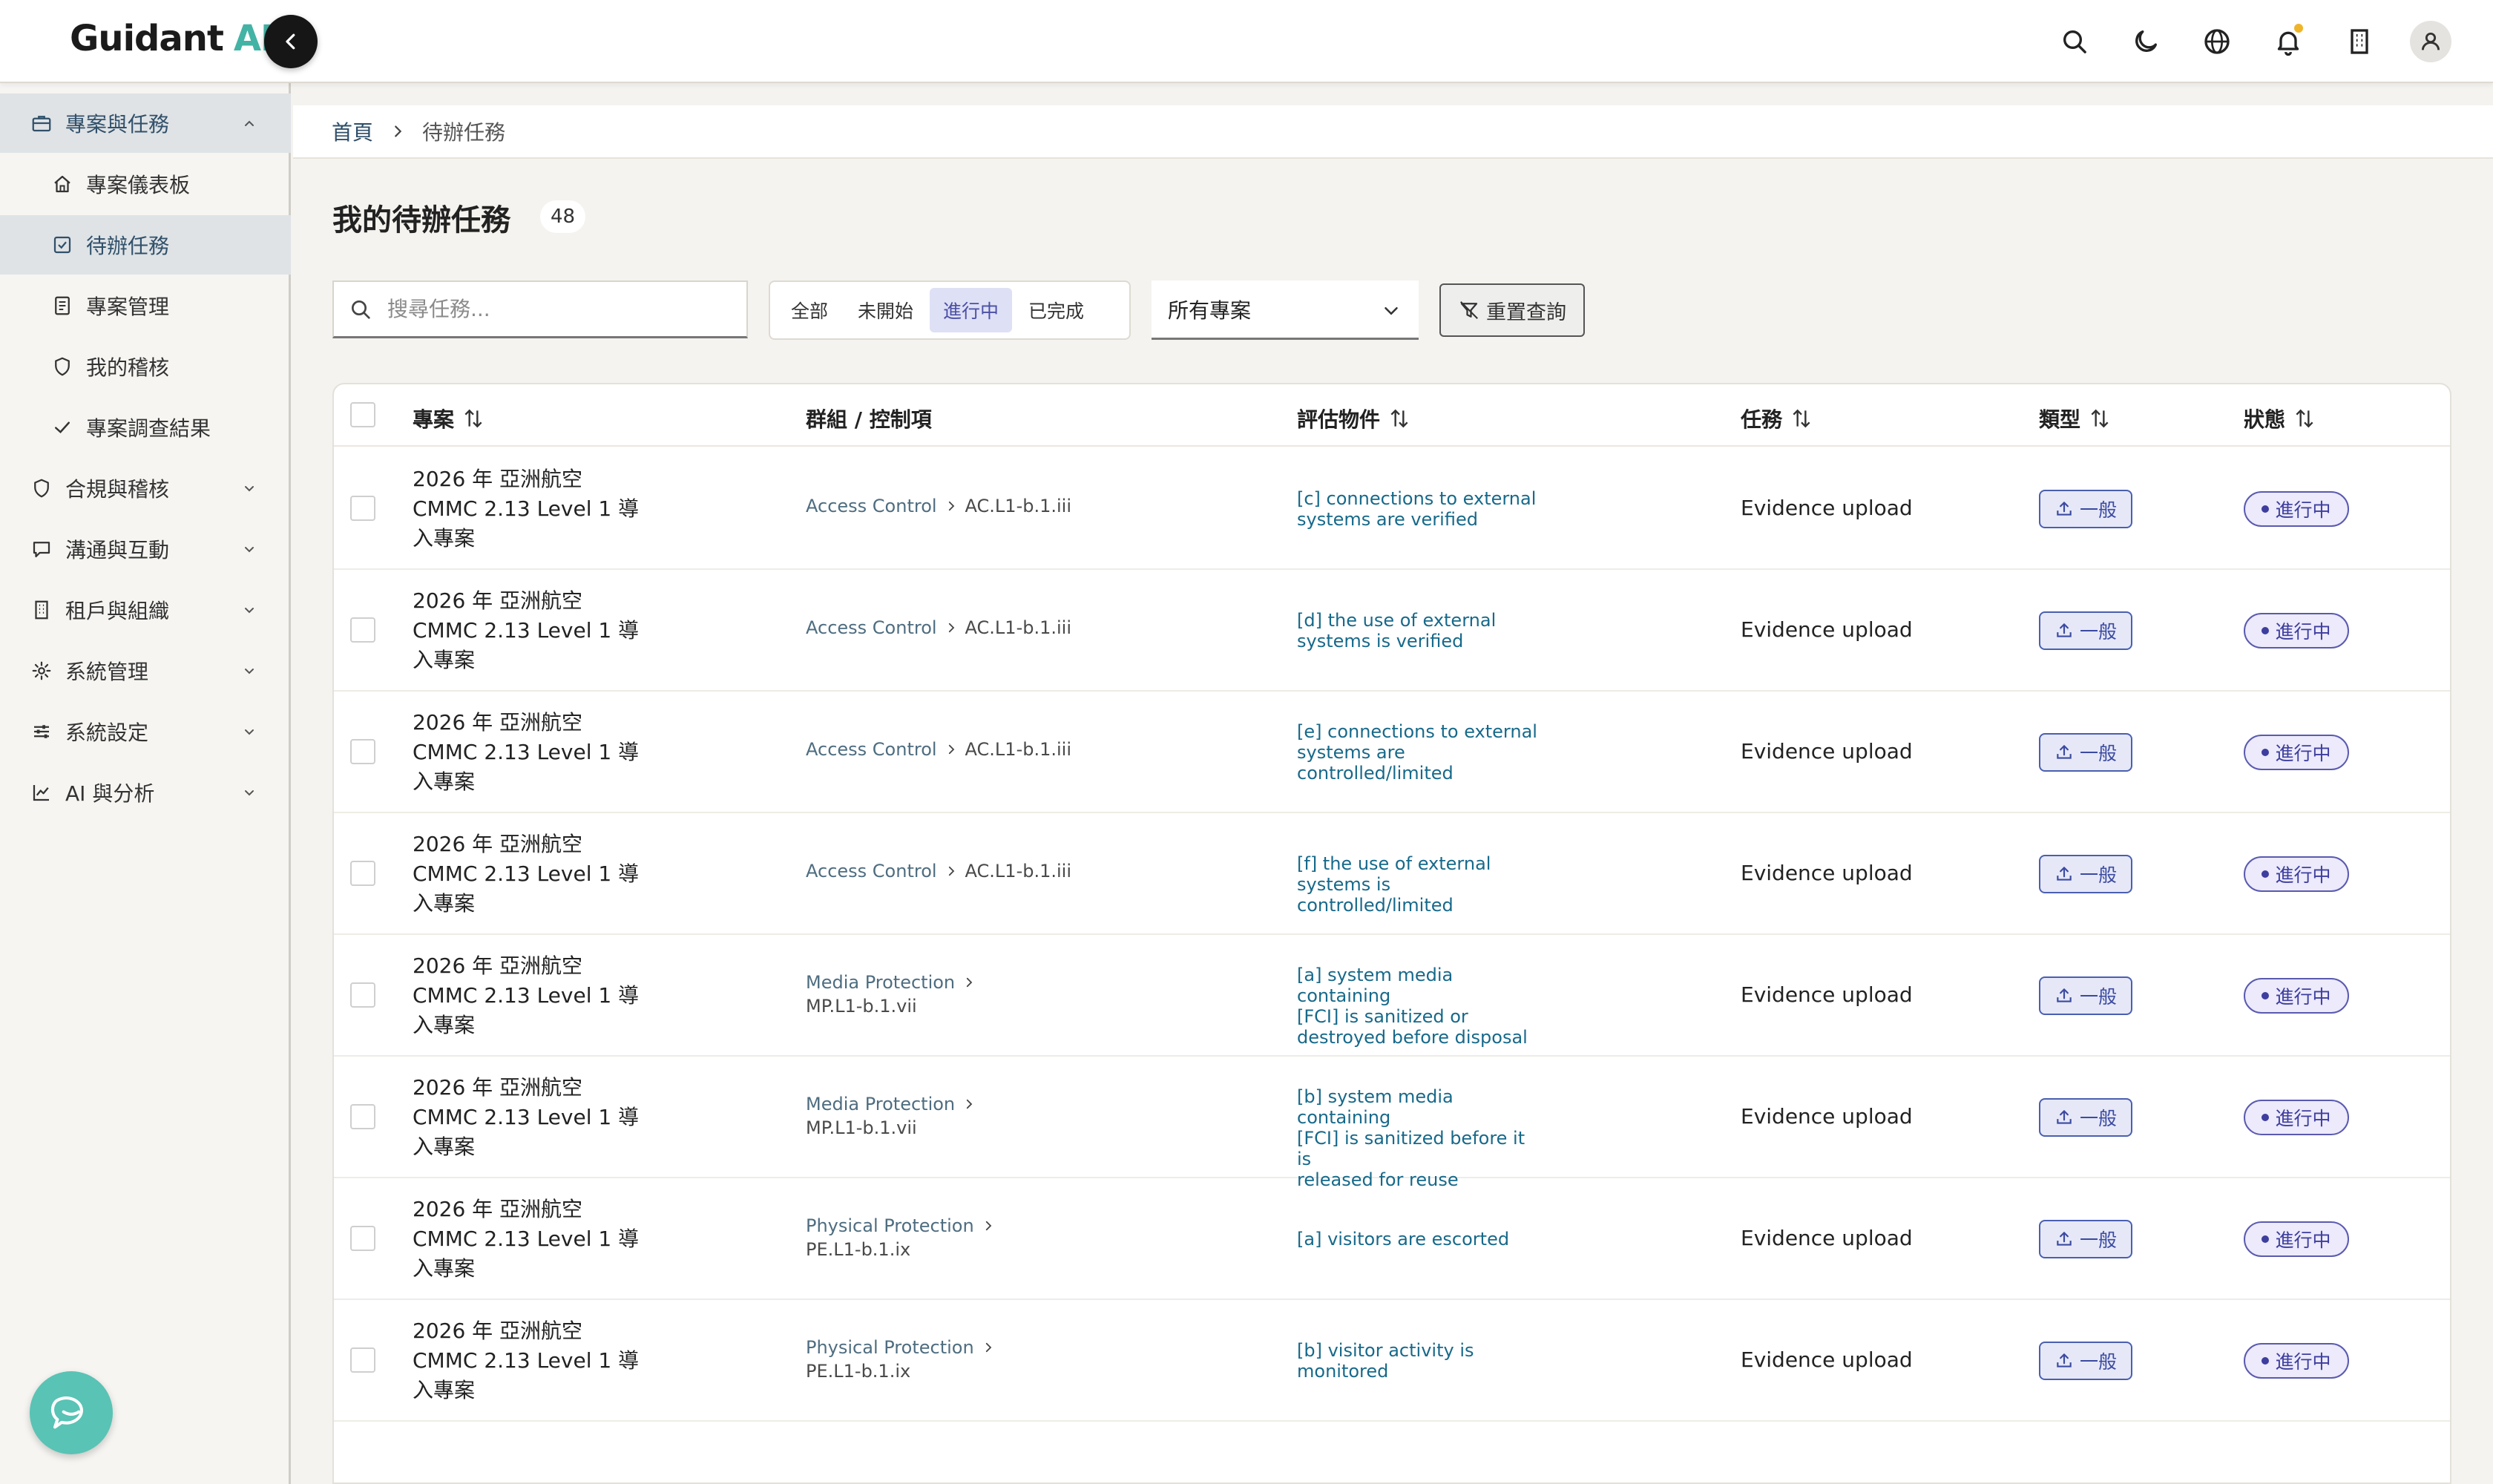 This screenshot has height=1484, width=2493. What do you see at coordinates (145, 792) in the screenshot?
I see `sidebar-item-ai-analytics: AI 與分析` at bounding box center [145, 792].